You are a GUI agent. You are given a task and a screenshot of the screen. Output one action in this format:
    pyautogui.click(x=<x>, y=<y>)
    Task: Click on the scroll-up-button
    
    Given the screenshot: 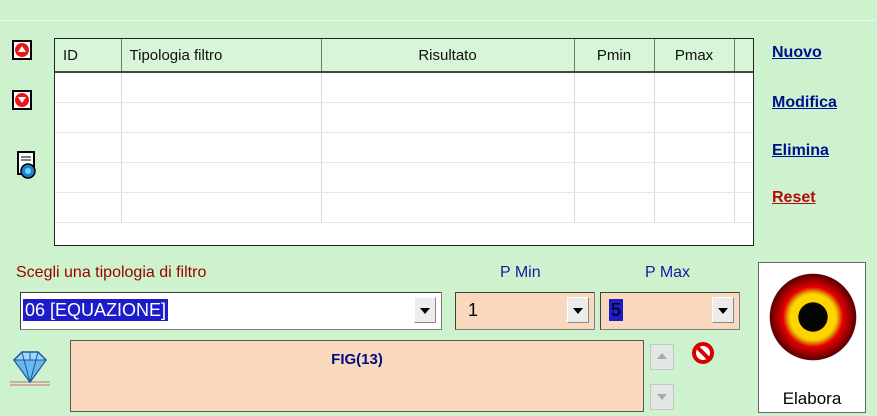 What is the action you would take?
    pyautogui.click(x=662, y=357)
    